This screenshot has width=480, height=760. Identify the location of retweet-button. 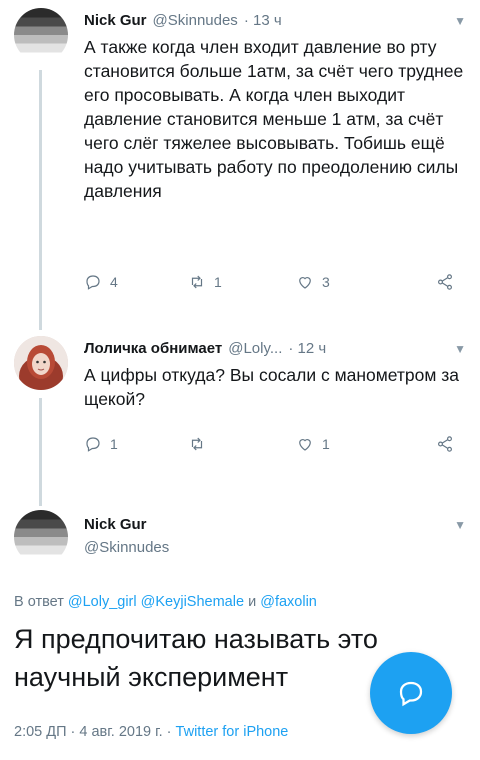
(201, 444).